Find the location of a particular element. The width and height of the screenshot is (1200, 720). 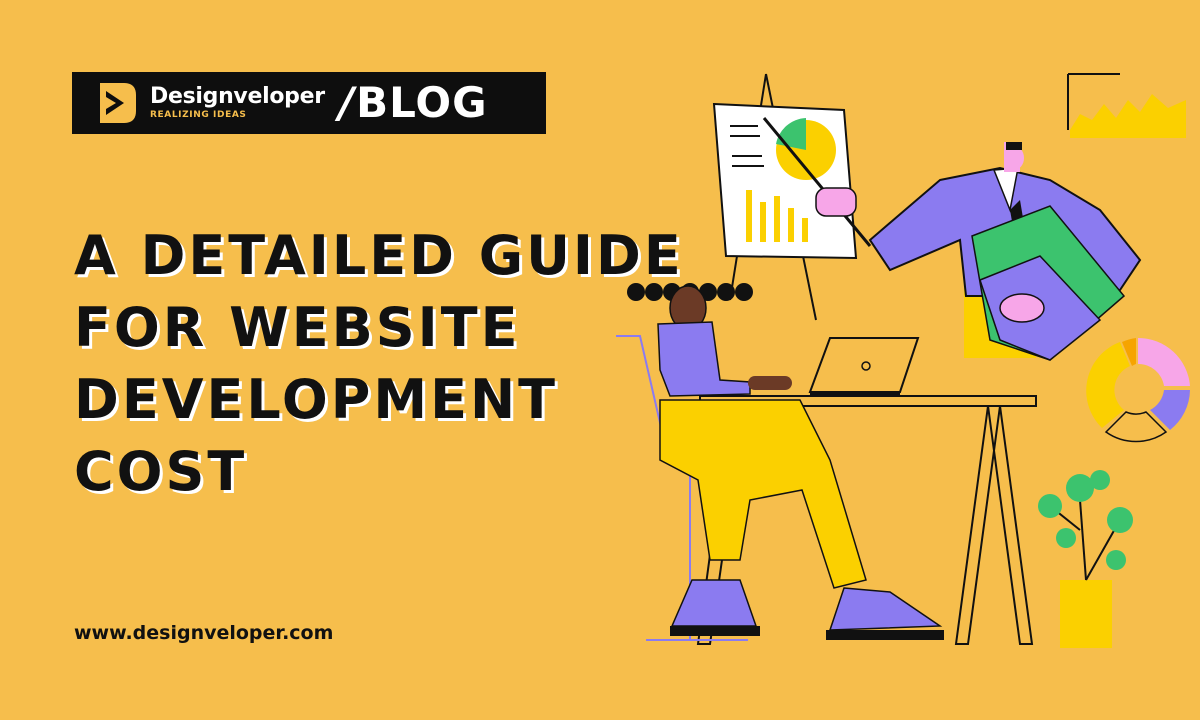

brand-tagline: REALIZING IDEAS is located at coordinates (198, 115).